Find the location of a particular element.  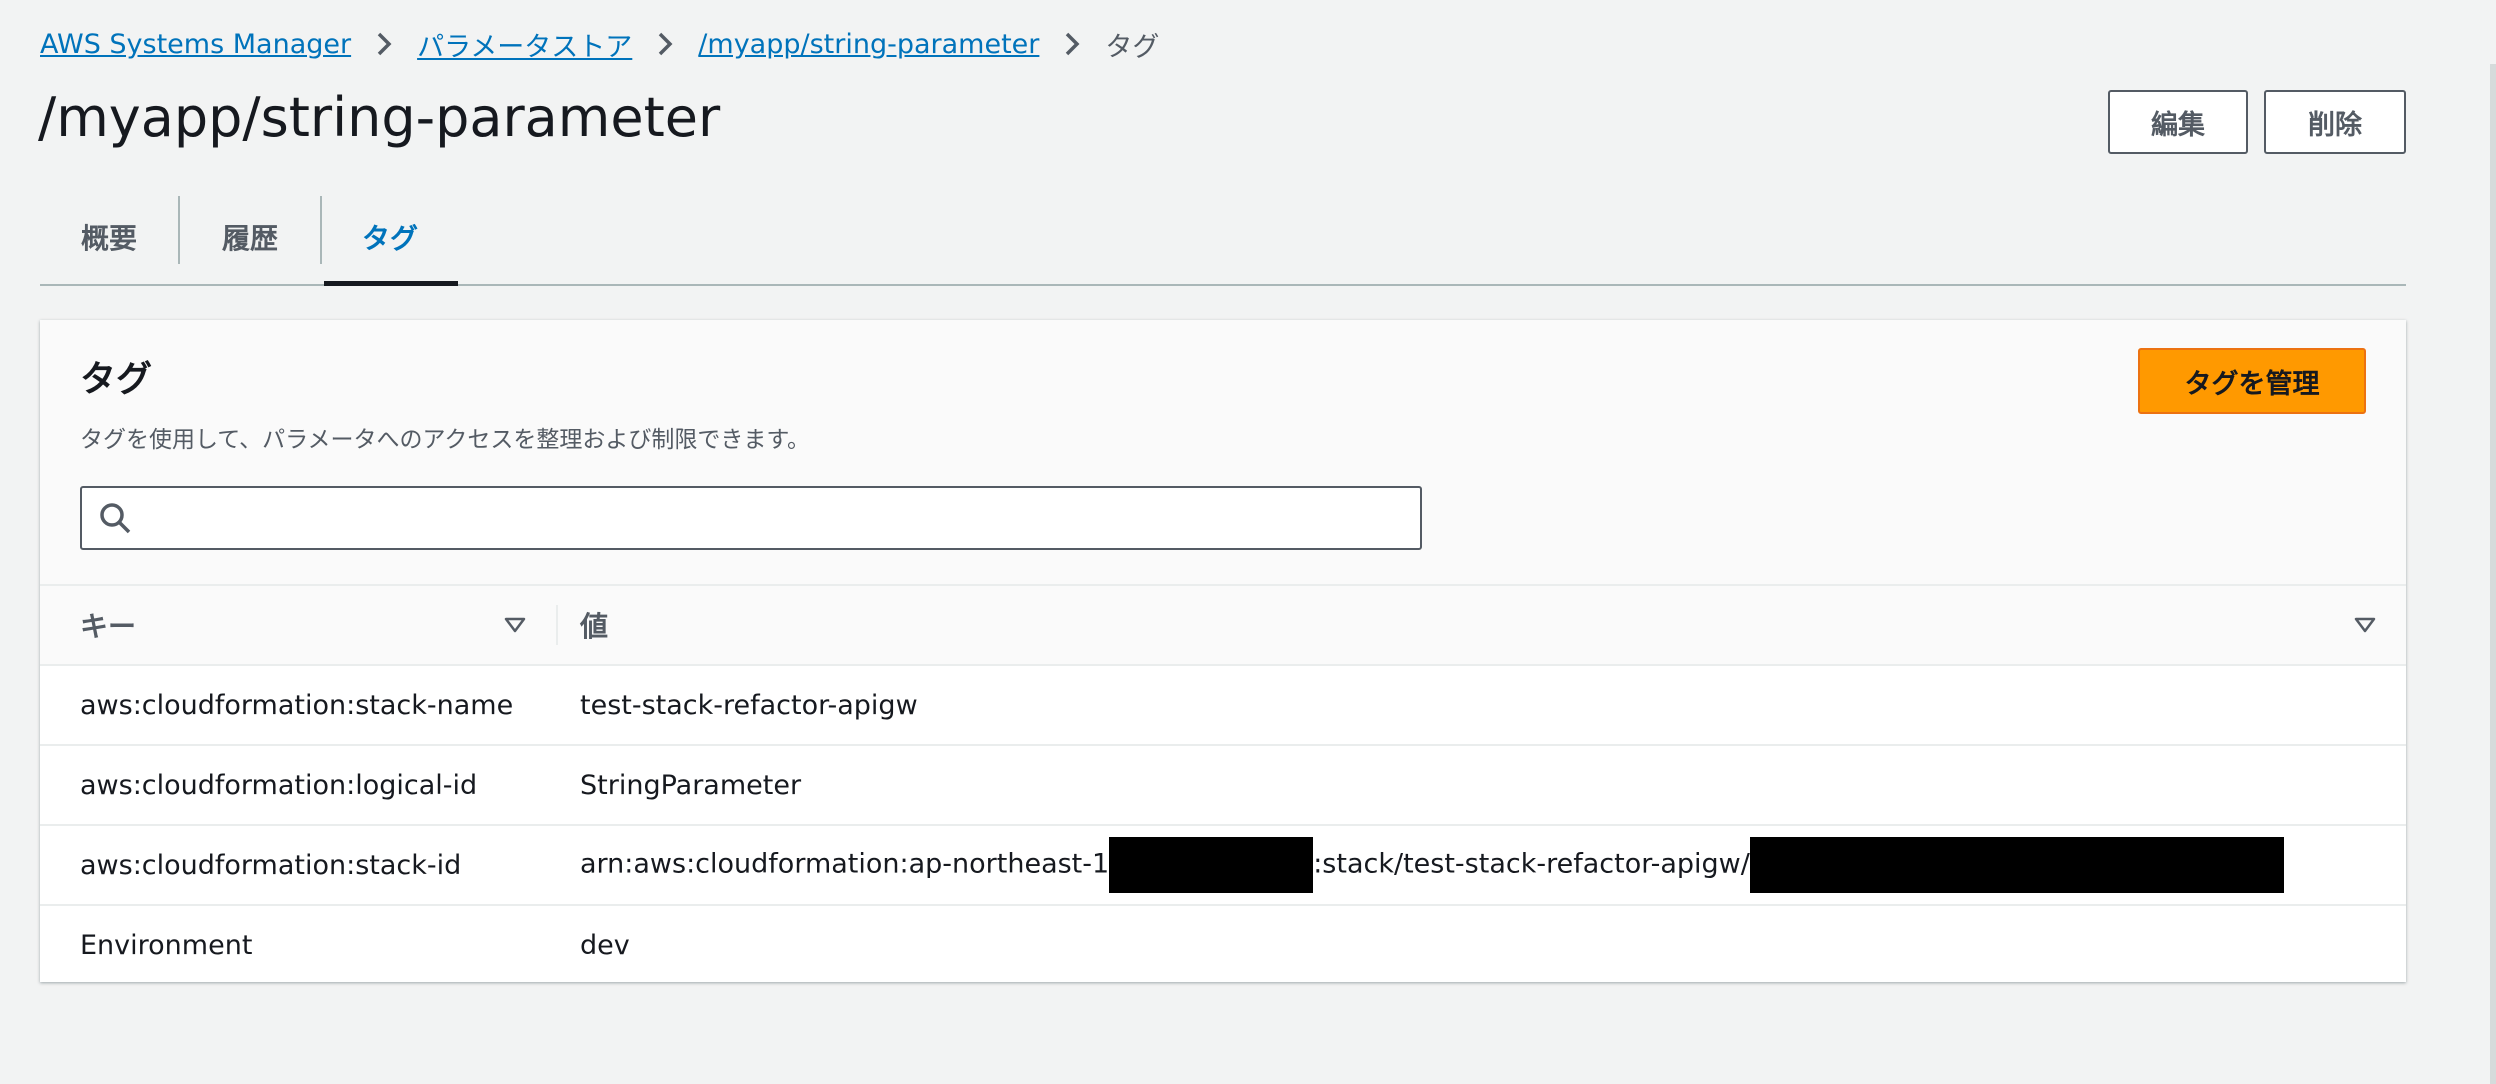

tag-value-part: arn:aws:cloudformation:ap-northeast-1 is located at coordinates (845, 864).